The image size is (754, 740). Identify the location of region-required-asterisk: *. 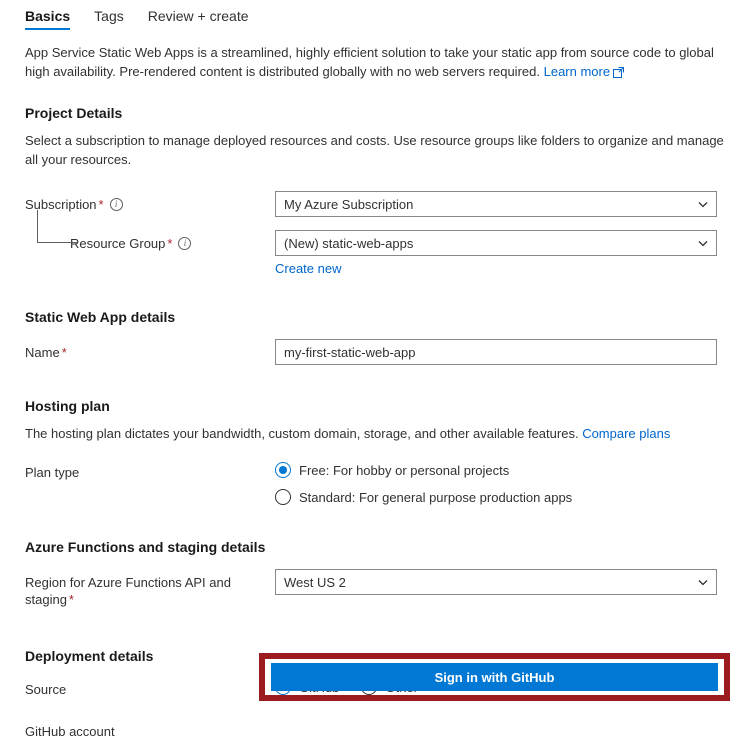
(71, 599).